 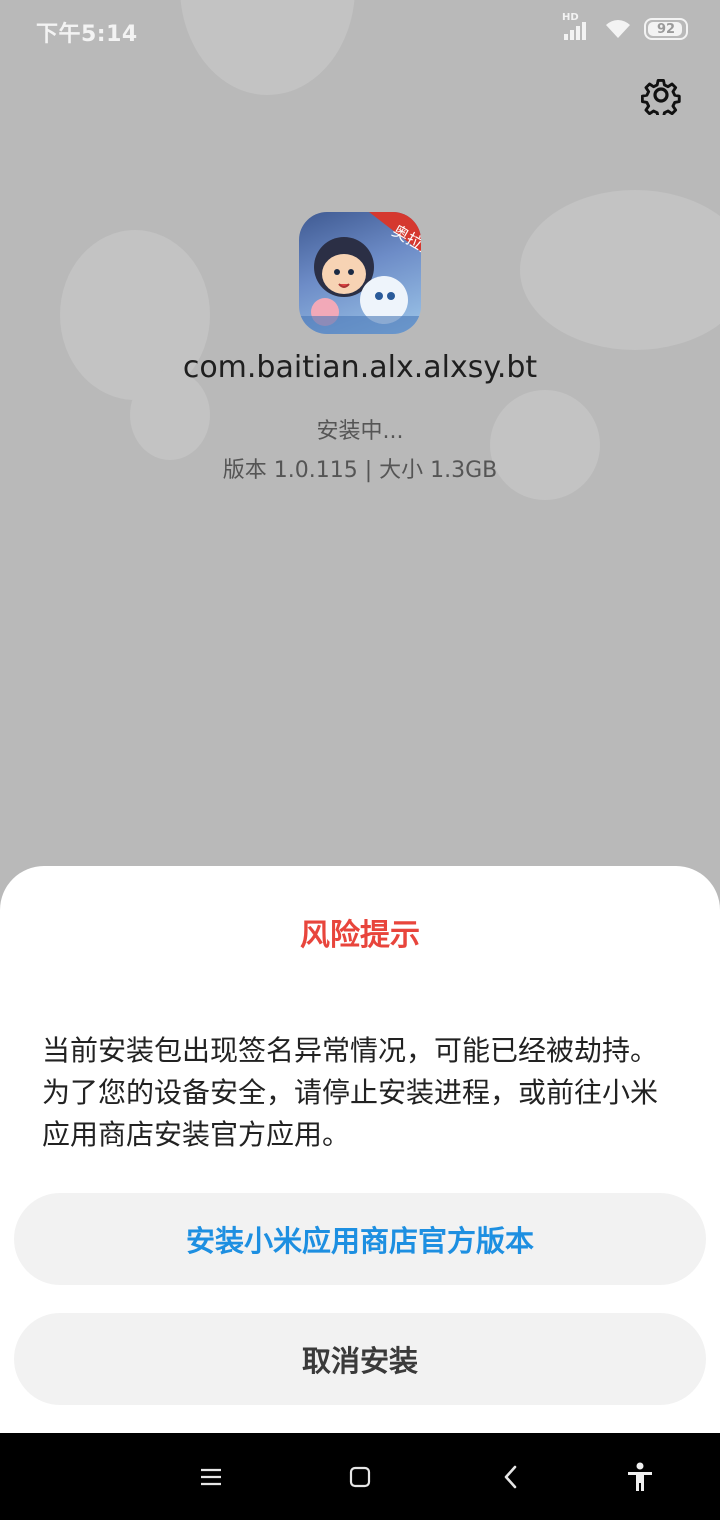 What do you see at coordinates (360, 1239) in the screenshot?
I see `install-official-version-button: 安装小米应用商店官方版本` at bounding box center [360, 1239].